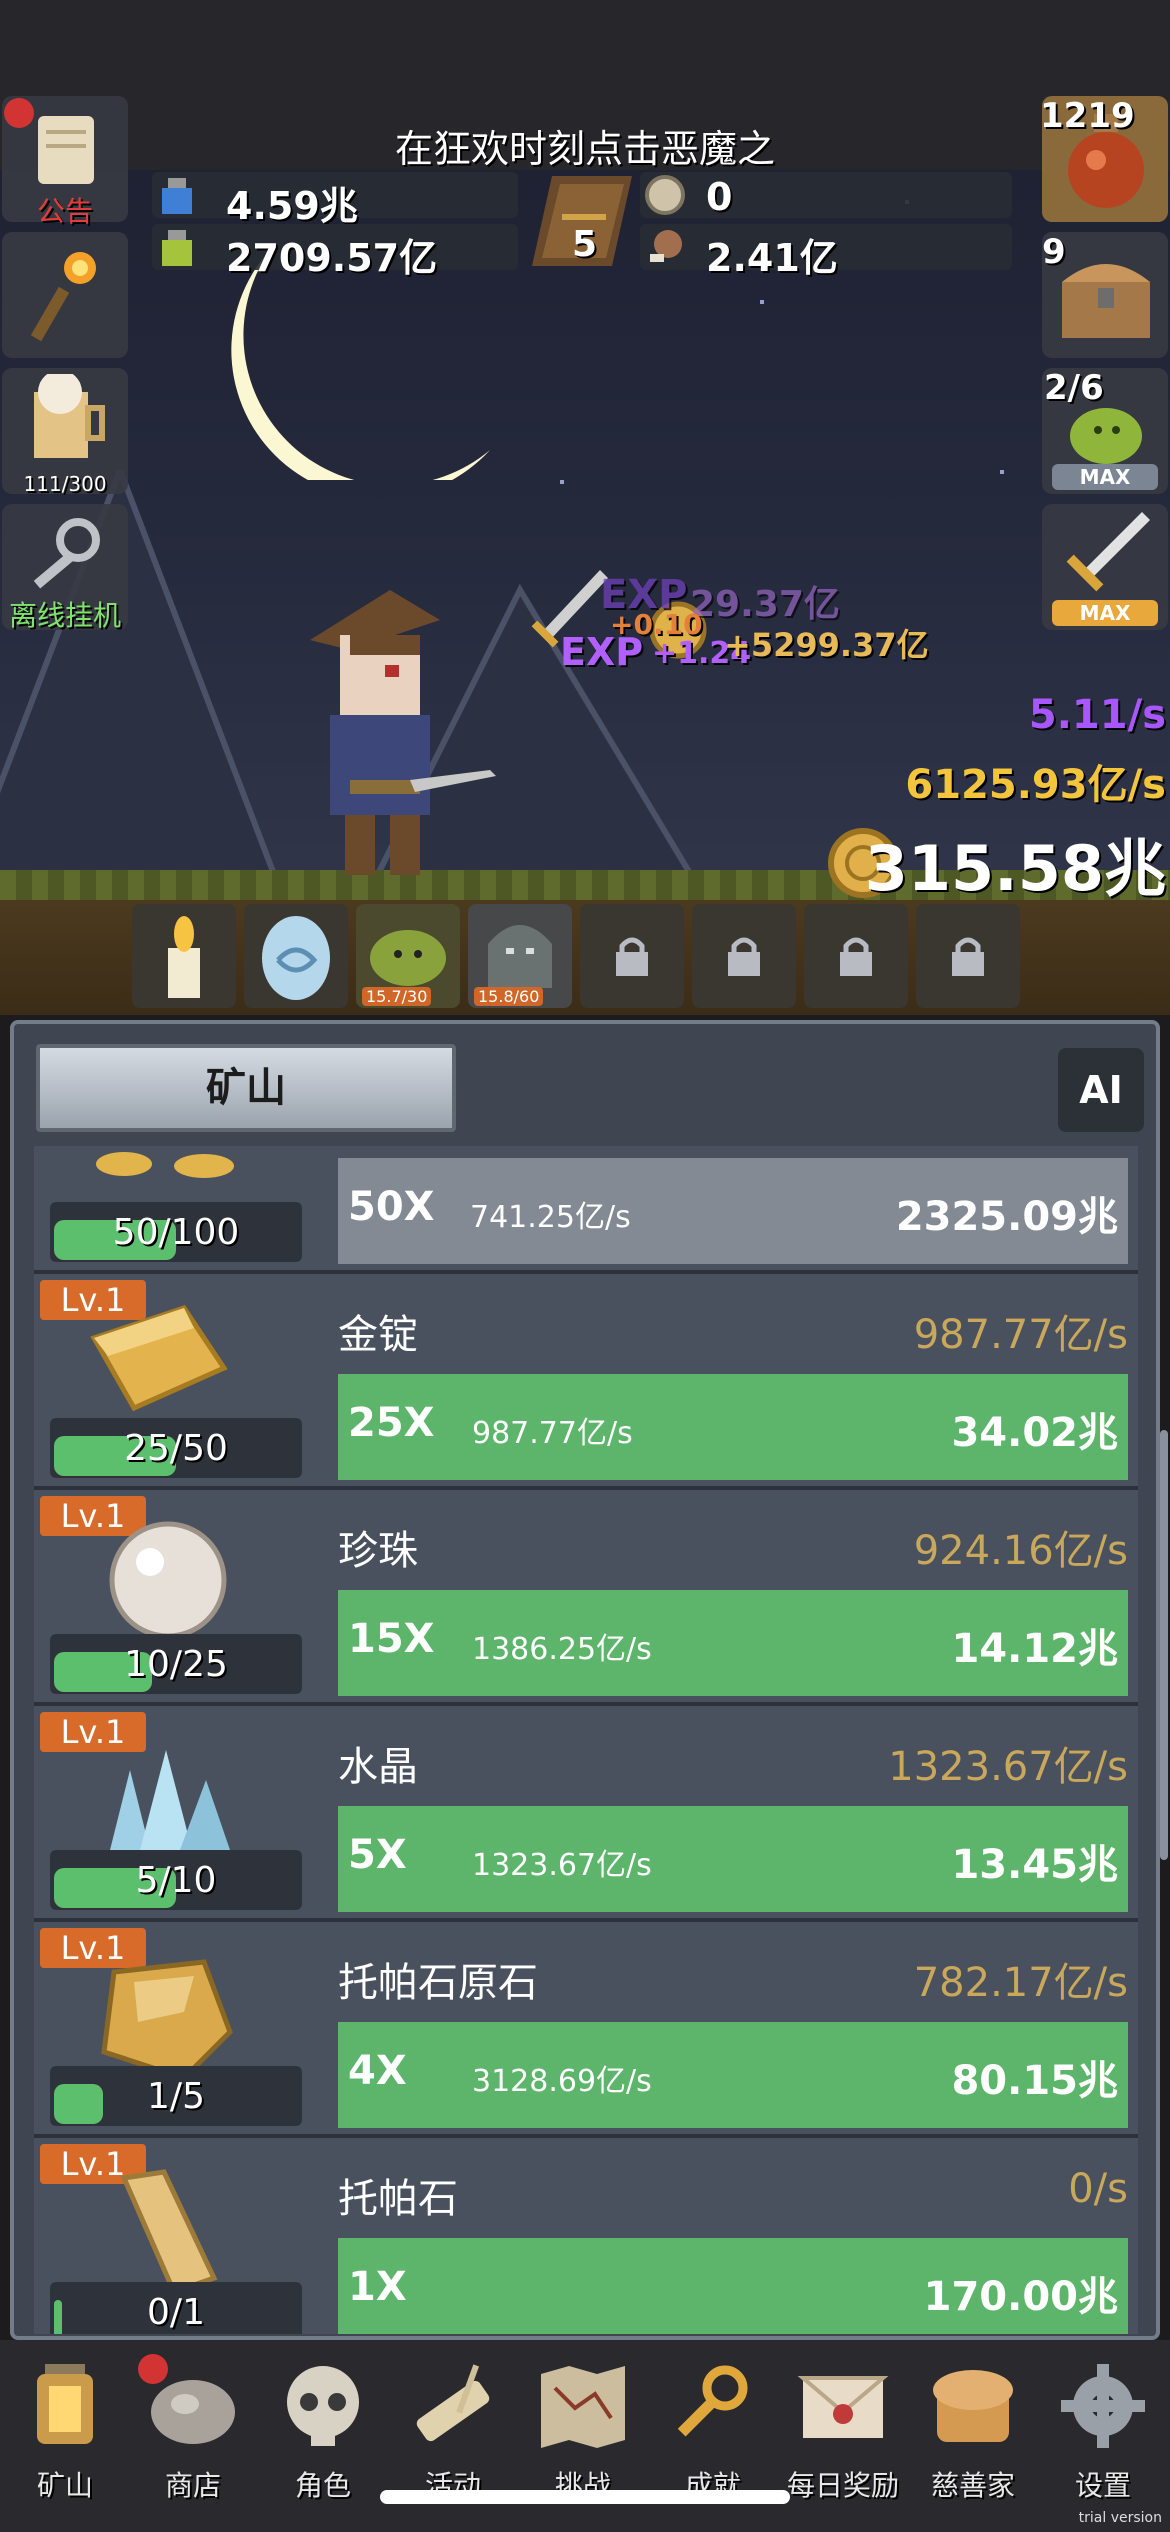 The image size is (1170, 2532). What do you see at coordinates (1034, 1649) in the screenshot?
I see `buy-cost: 14.12兆` at bounding box center [1034, 1649].